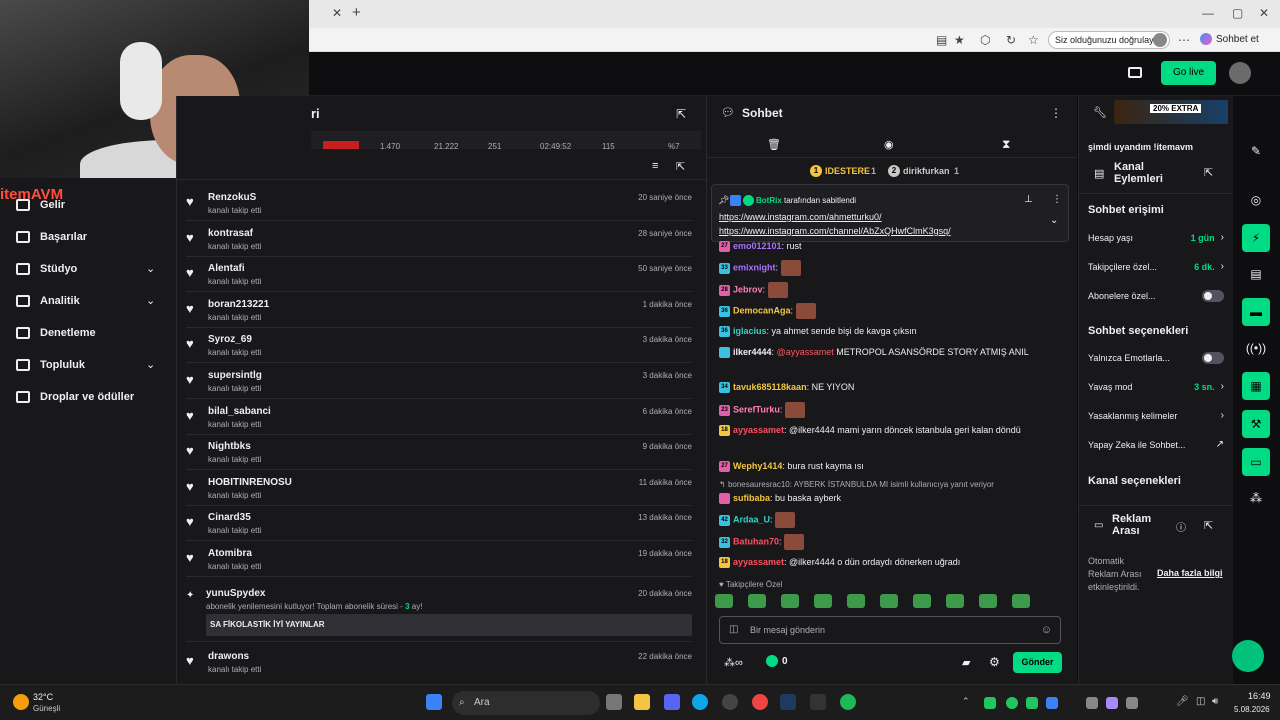 Image resolution: width=1280 pixels, height=720 pixels. Describe the element at coordinates (800, 217) in the screenshot. I see `pinned-link: https://www.instagram.com/ahmetturku0/` at that location.